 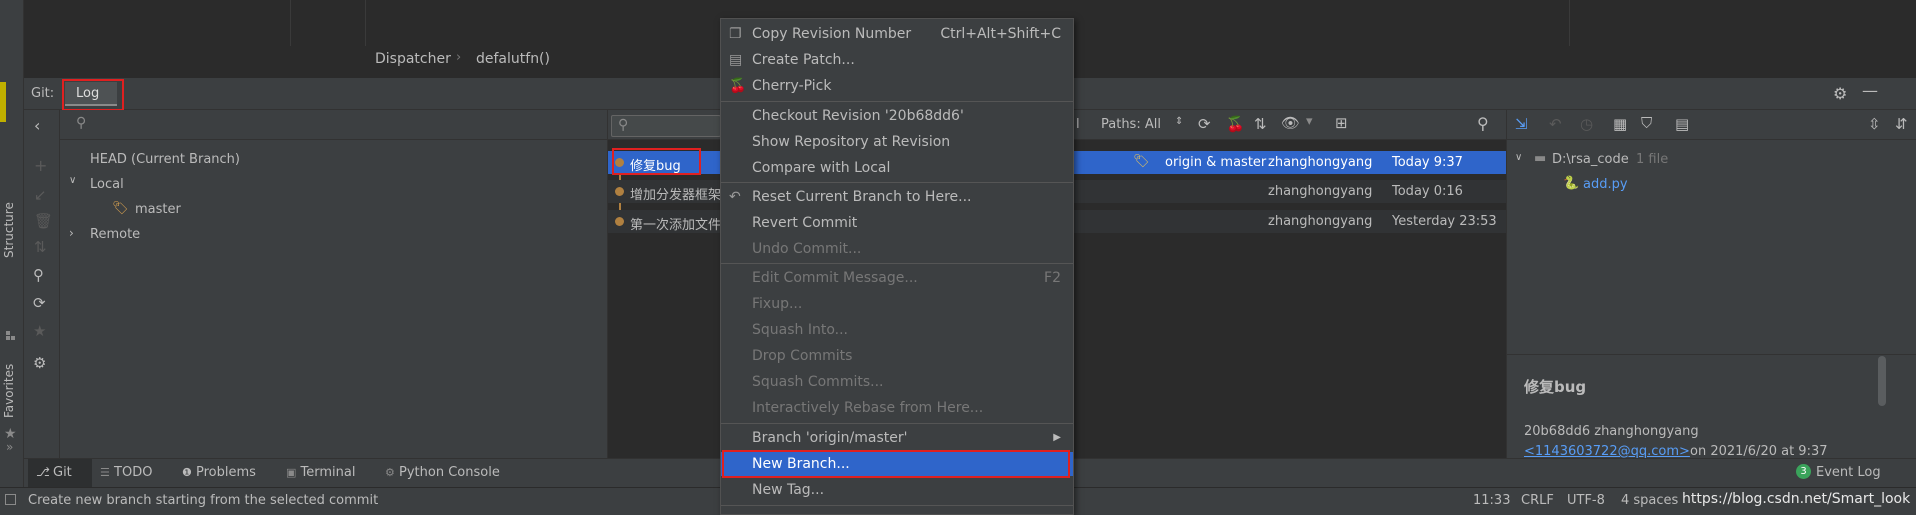 I want to click on event-log-tab: Event Log, so click(x=1848, y=472).